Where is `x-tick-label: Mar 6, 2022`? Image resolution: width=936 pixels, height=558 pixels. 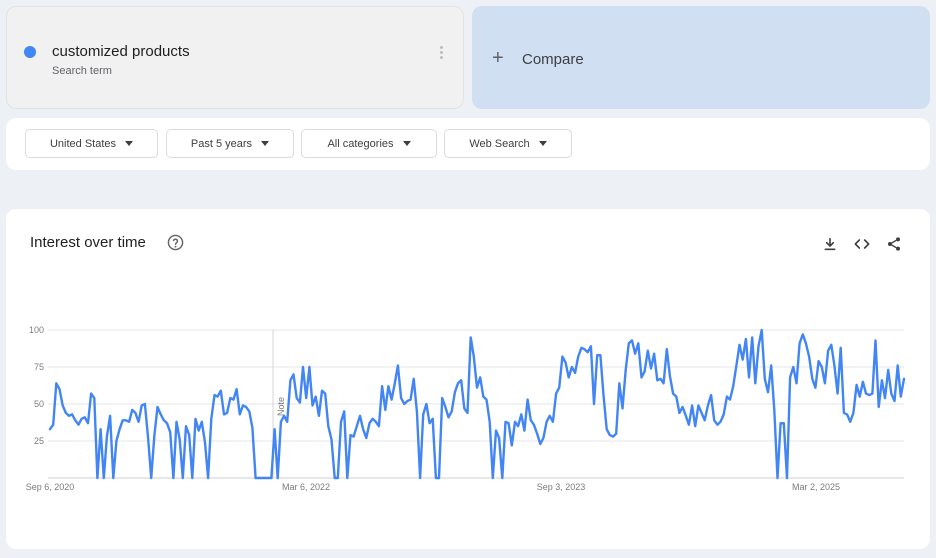 x-tick-label: Mar 6, 2022 is located at coordinates (306, 487).